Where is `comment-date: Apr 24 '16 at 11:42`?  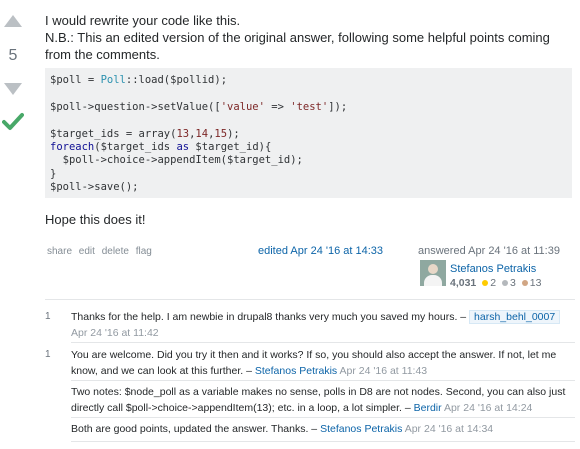 comment-date: Apr 24 '16 at 11:42 is located at coordinates (115, 333).